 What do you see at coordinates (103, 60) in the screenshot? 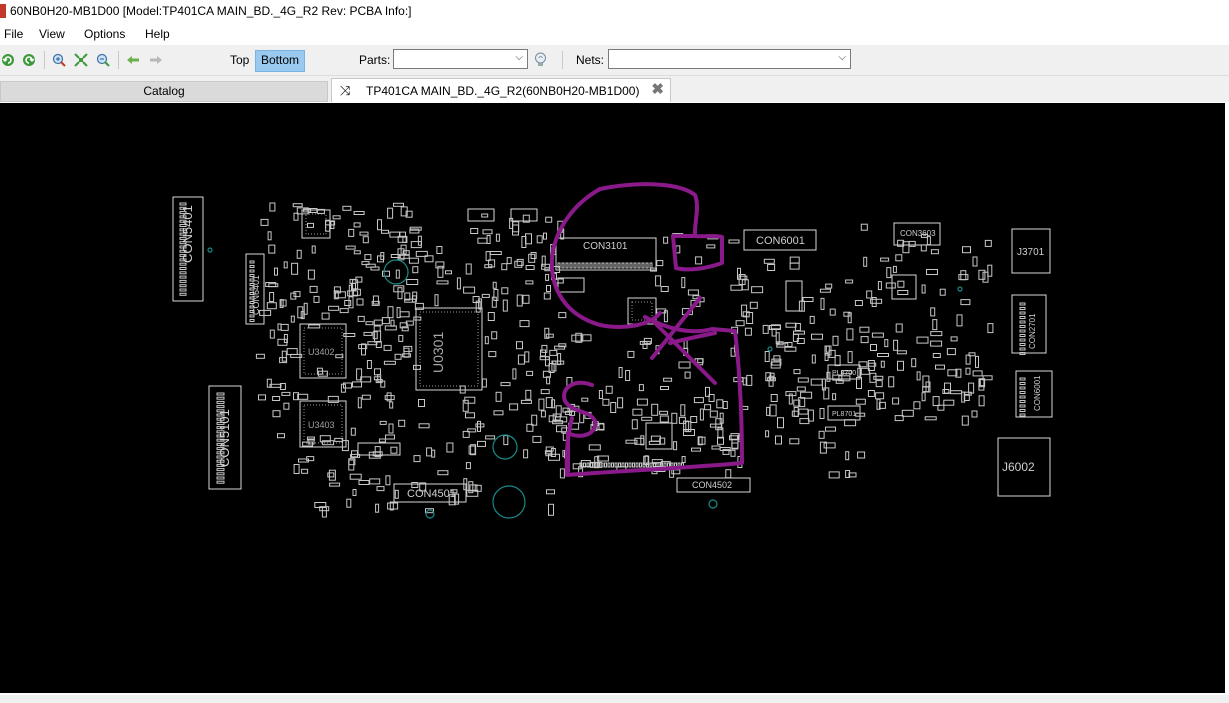
I see `zoom-out-icon` at bounding box center [103, 60].